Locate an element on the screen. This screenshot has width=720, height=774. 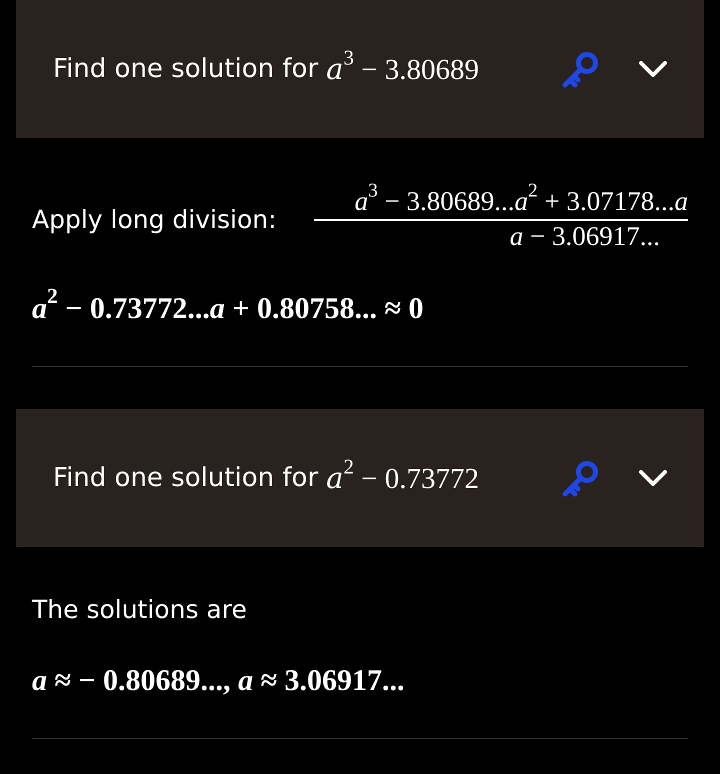
step-label: Apply long division: is located at coordinates (154, 219).